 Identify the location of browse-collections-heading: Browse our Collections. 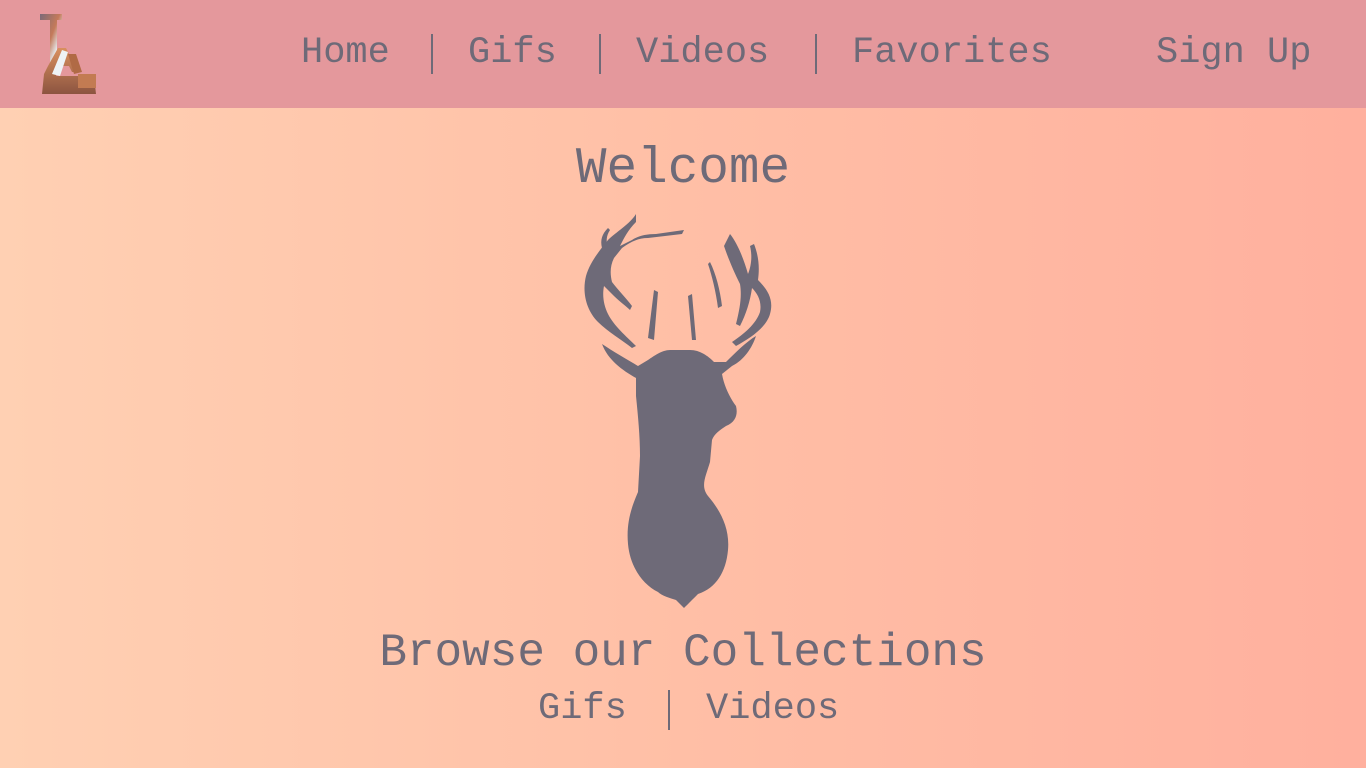
(683, 653).